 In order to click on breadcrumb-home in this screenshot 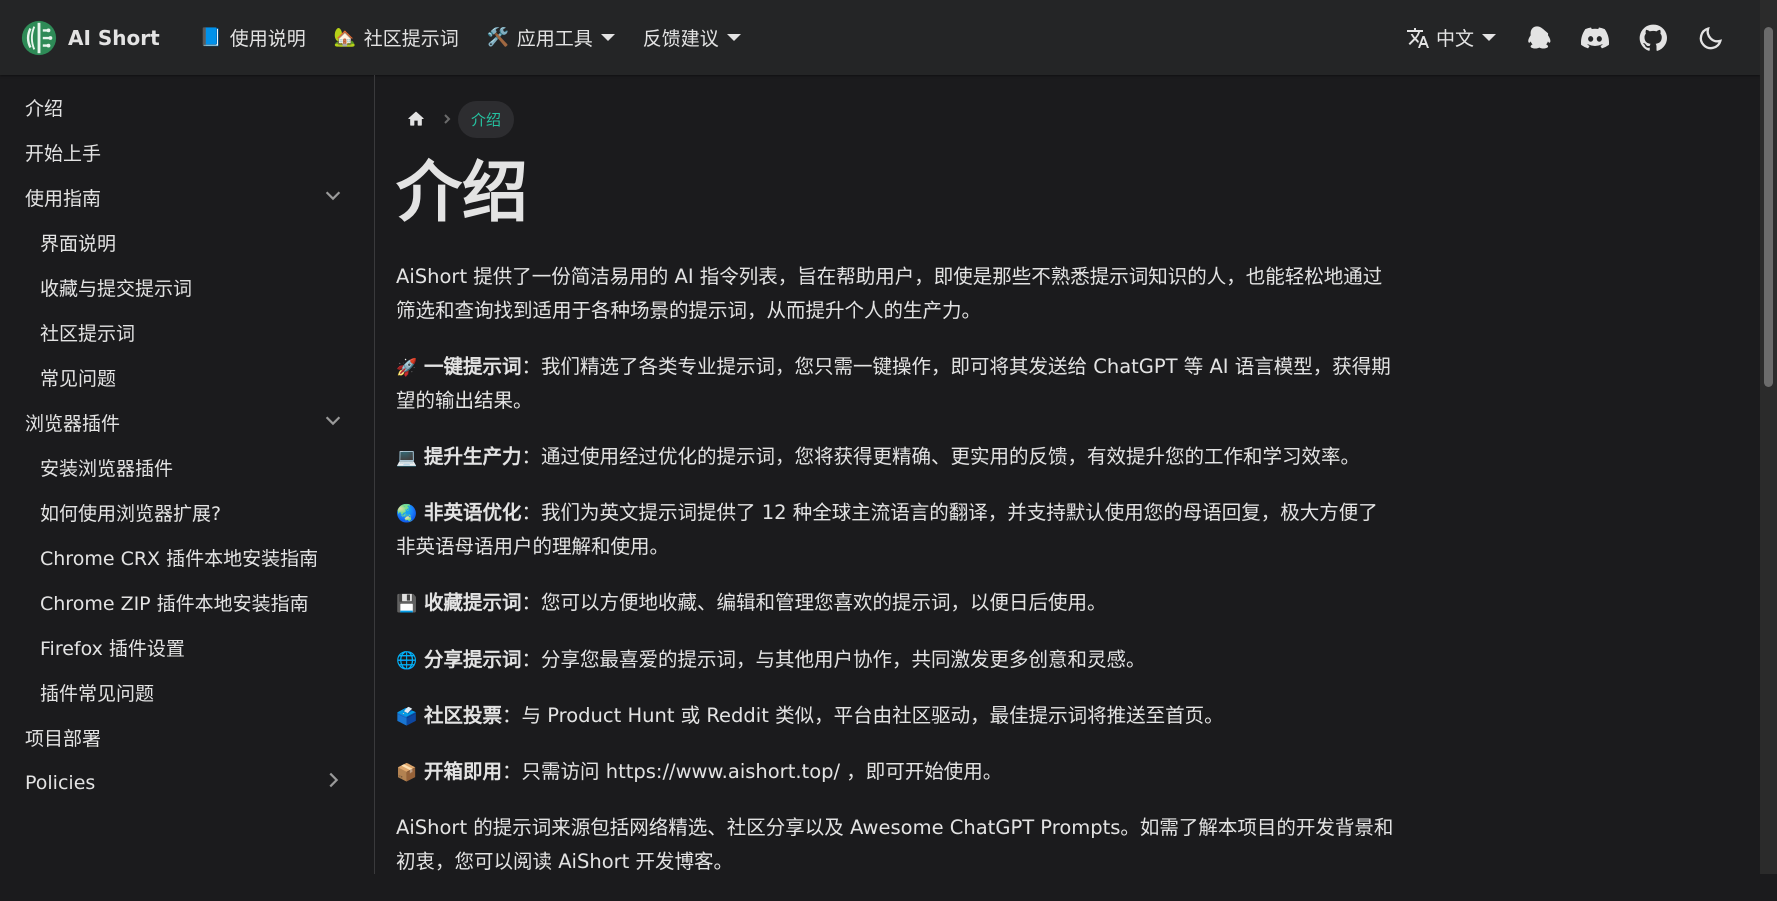, I will do `click(416, 119)`.